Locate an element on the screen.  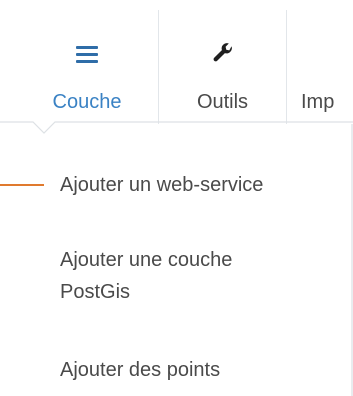
hamburger-menu-icon is located at coordinates (87, 54).